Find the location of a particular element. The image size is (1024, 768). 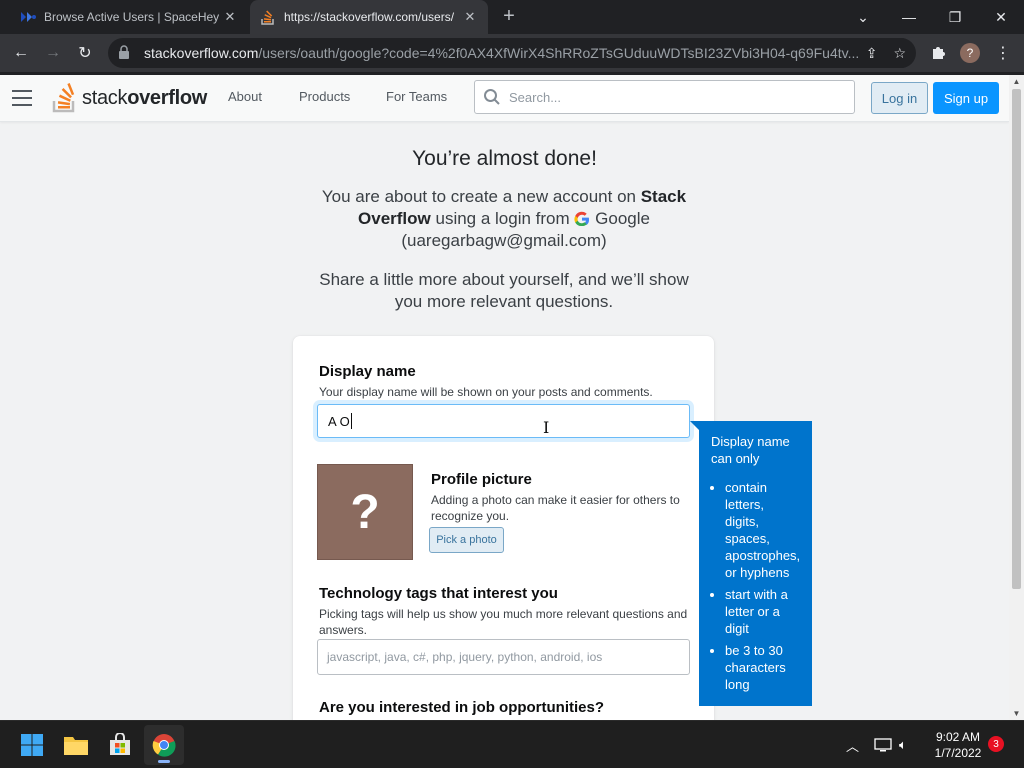

scroll-down-icon: ▼ is located at coordinates (1016, 713).